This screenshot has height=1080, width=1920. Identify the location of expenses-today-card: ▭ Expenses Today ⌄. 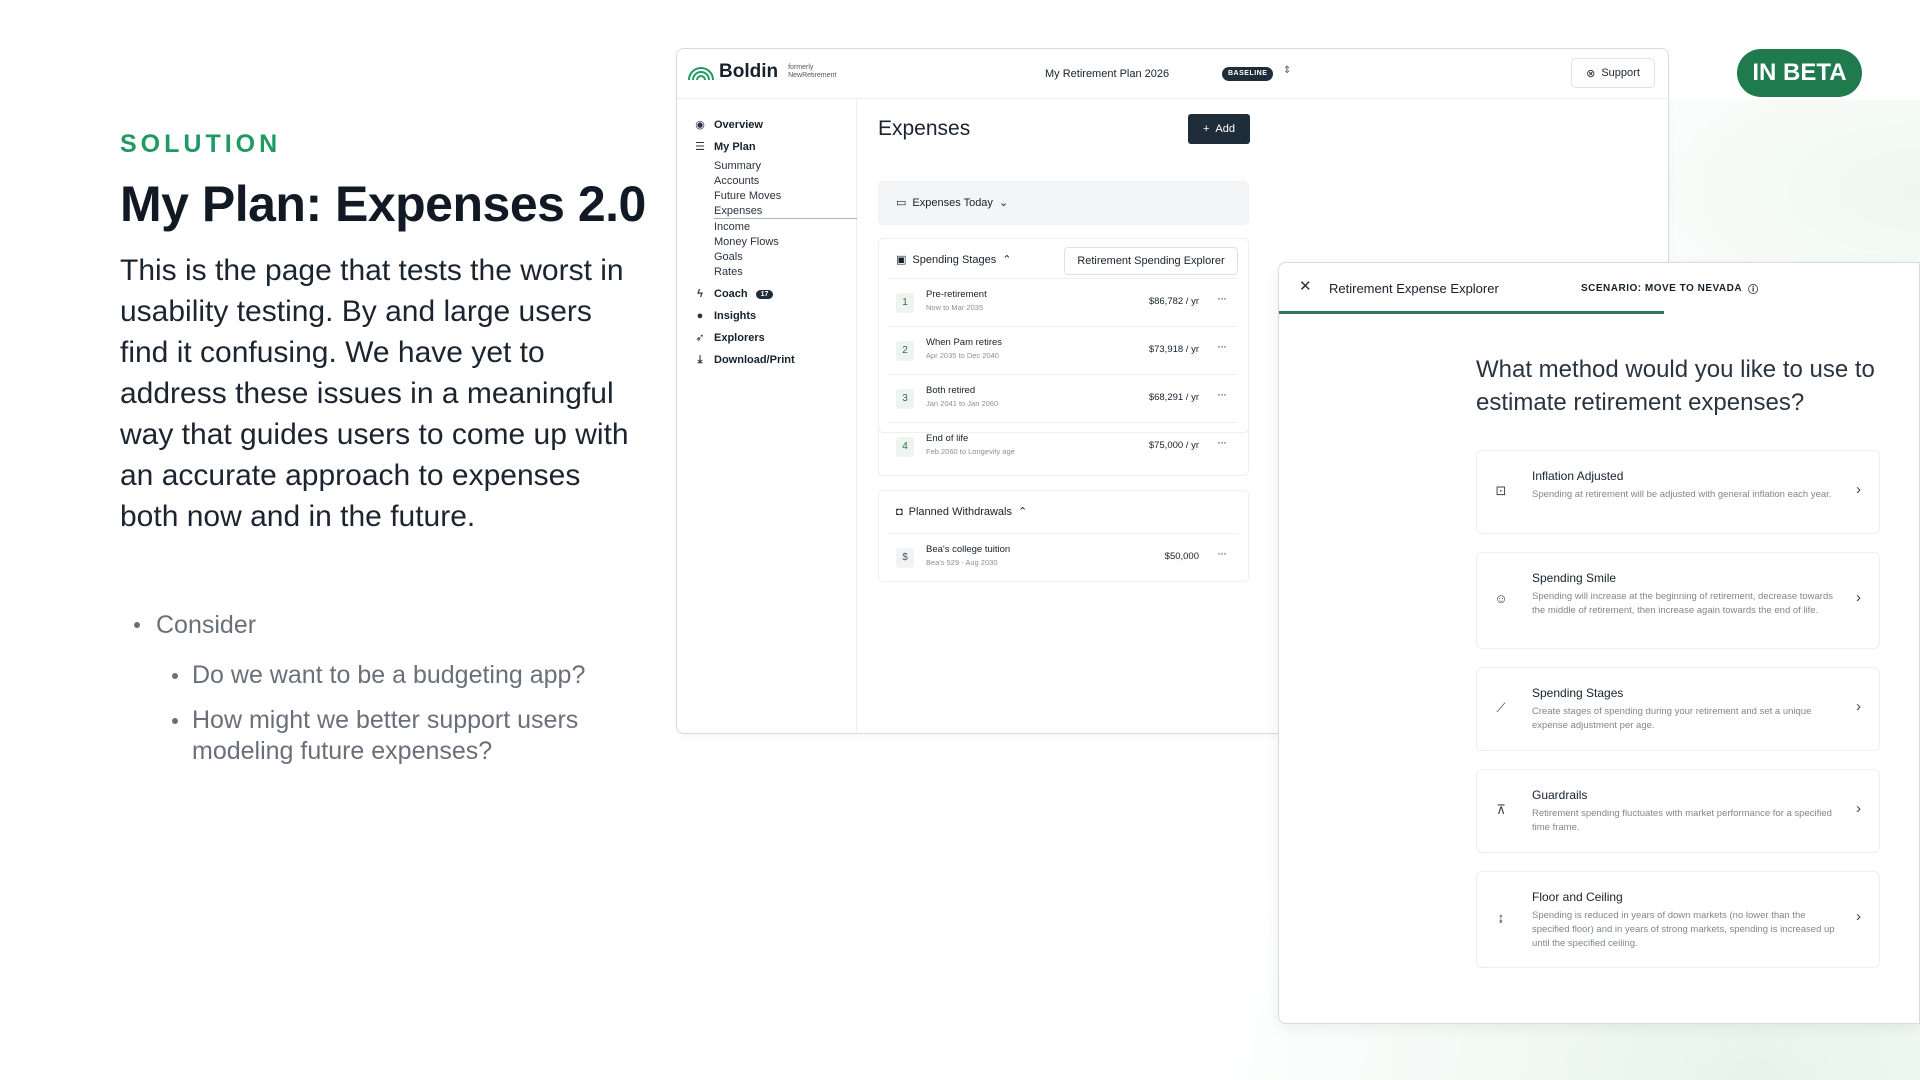
(1063, 203).